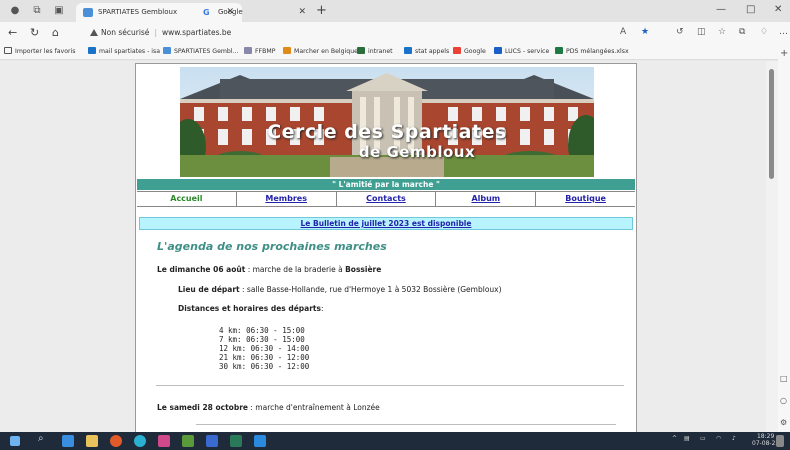 The width and height of the screenshot is (790, 450). I want to click on home-icon: ⌂, so click(55, 33).